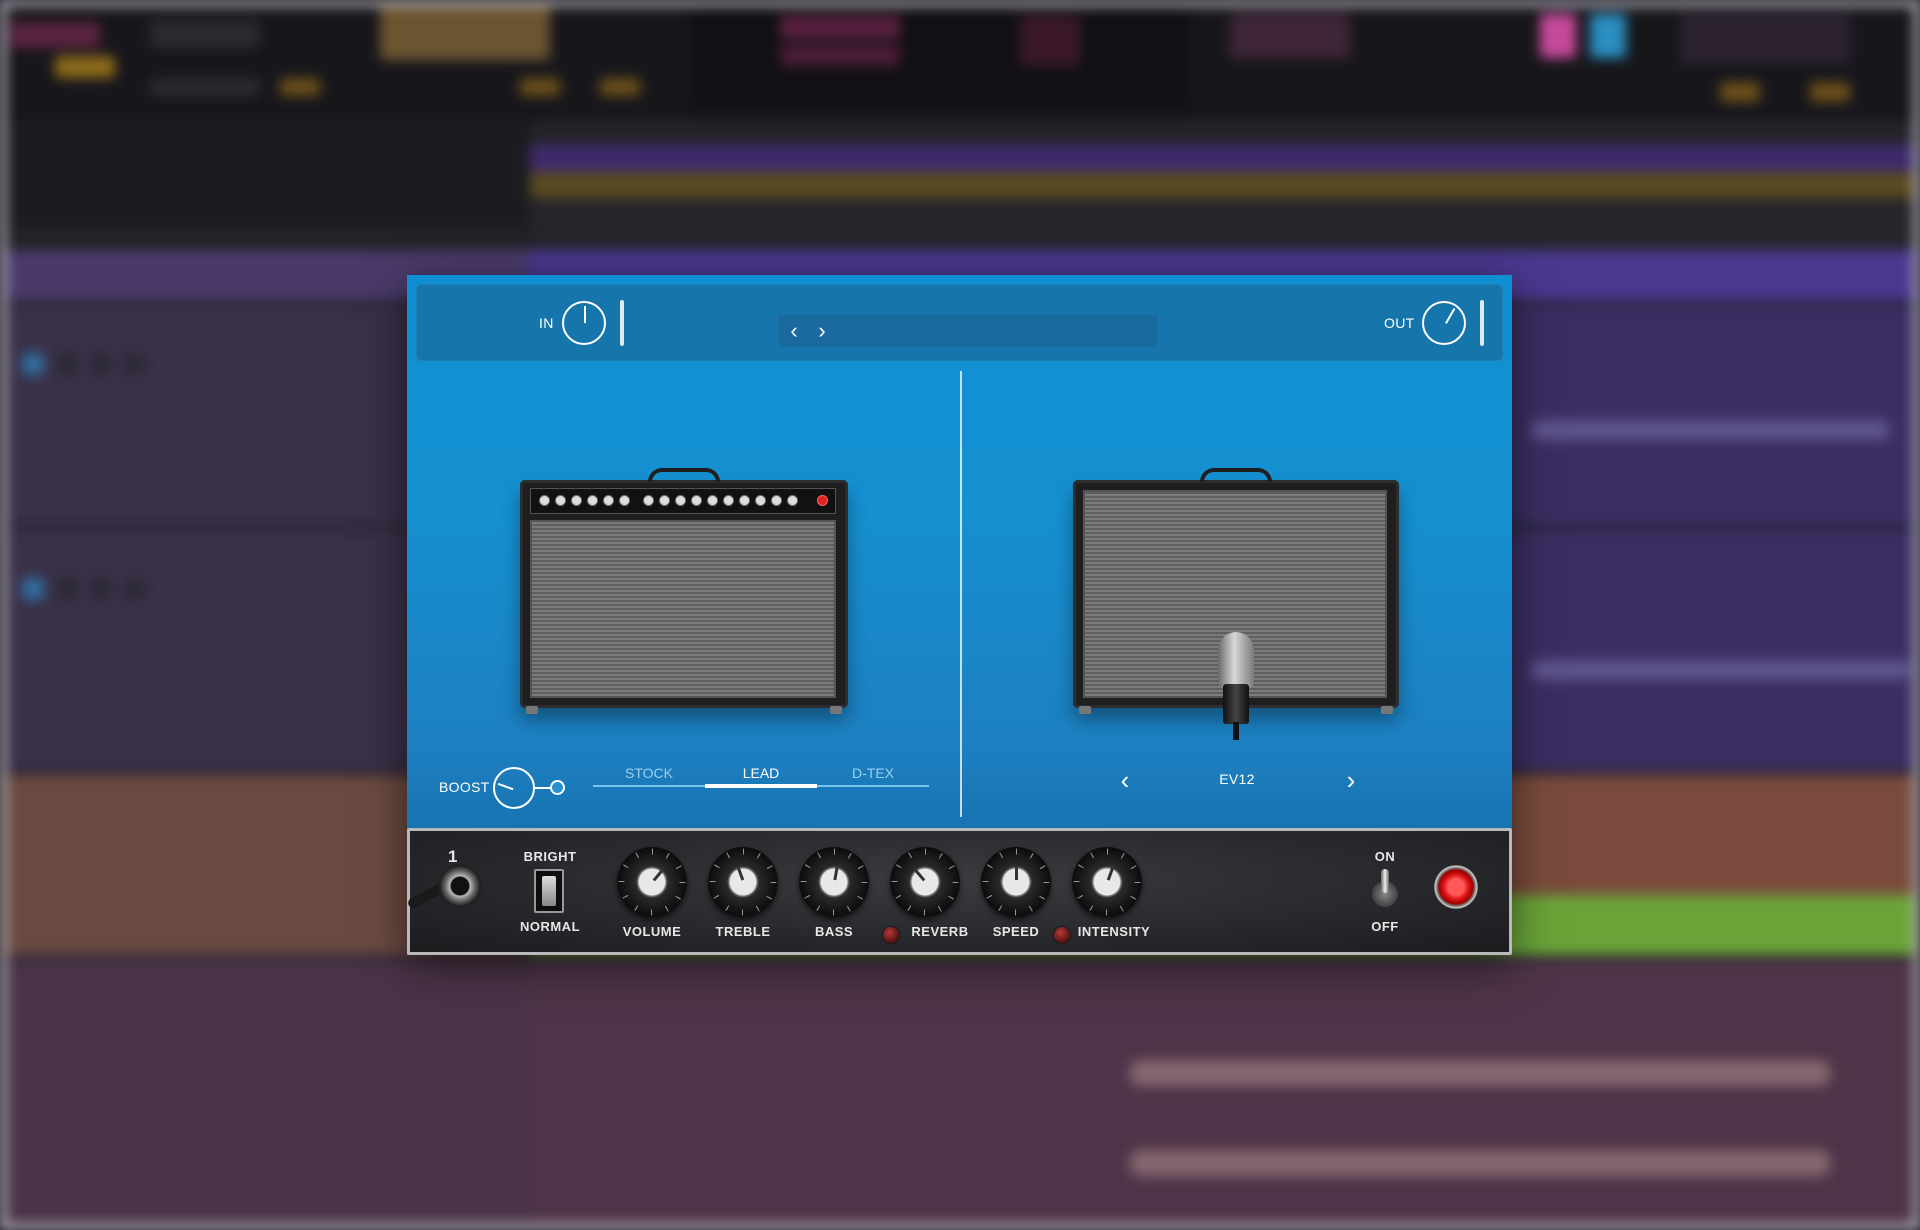  What do you see at coordinates (652, 882) in the screenshot?
I see `volume-knob` at bounding box center [652, 882].